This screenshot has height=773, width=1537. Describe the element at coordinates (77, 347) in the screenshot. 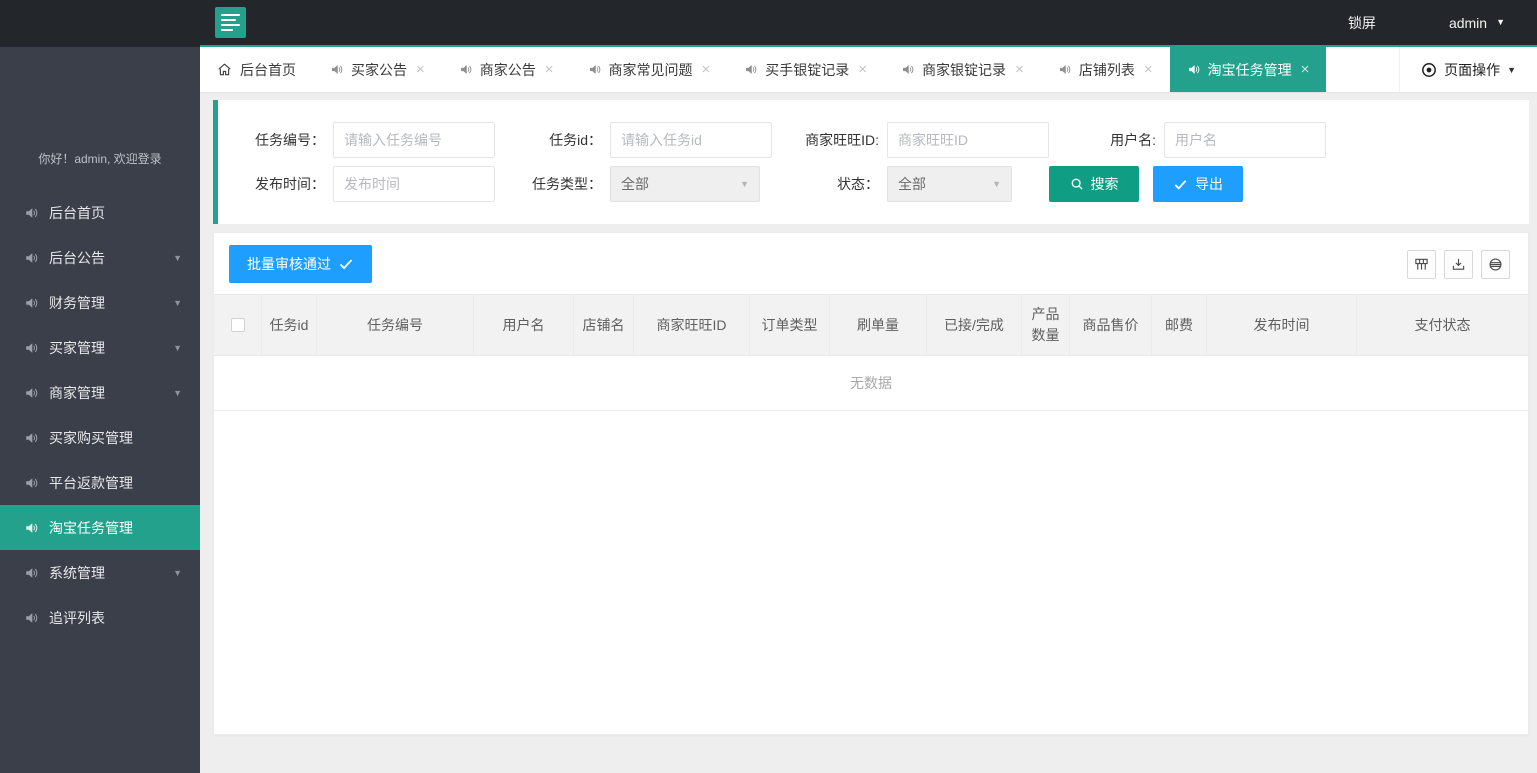

I see `sidebar-item-label: 买家管理` at that location.